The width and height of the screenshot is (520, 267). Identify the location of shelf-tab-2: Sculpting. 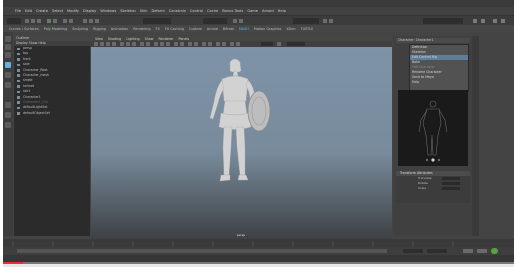
(80, 29).